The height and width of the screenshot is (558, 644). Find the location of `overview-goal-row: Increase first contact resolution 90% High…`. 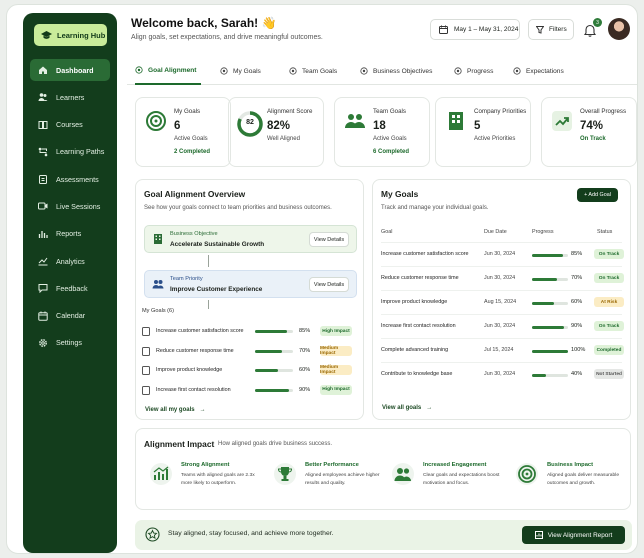

overview-goal-row: Increase first contact resolution 90% High… is located at coordinates (247, 391).